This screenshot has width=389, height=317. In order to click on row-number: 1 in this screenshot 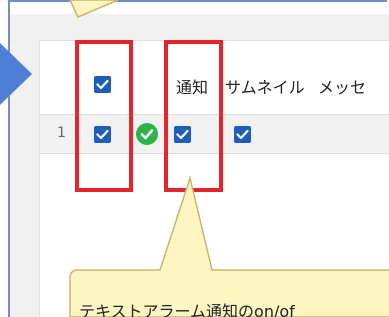, I will do `click(61, 133)`.